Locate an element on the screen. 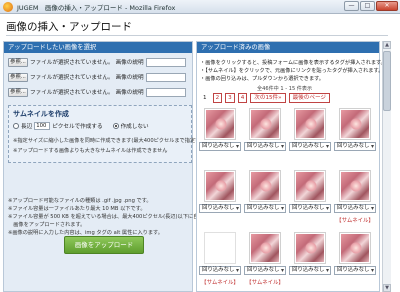 The height and width of the screenshot is (292, 400). upload-button: 画像をアップロード is located at coordinates (104, 245).